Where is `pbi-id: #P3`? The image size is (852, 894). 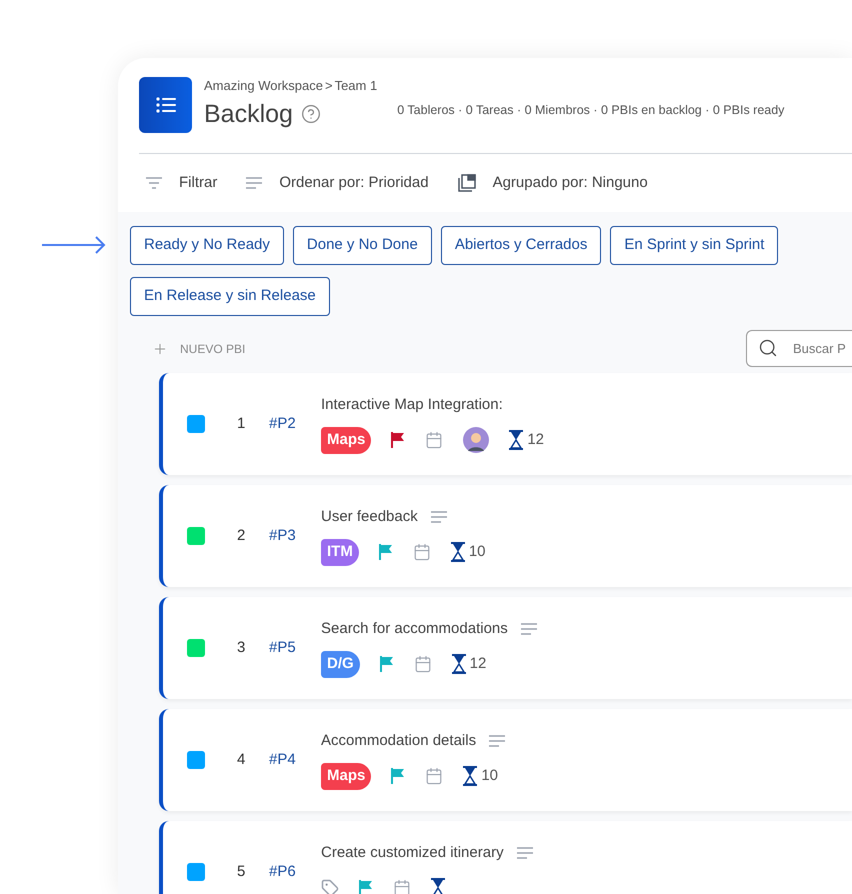
pbi-id: #P3 is located at coordinates (291, 536).